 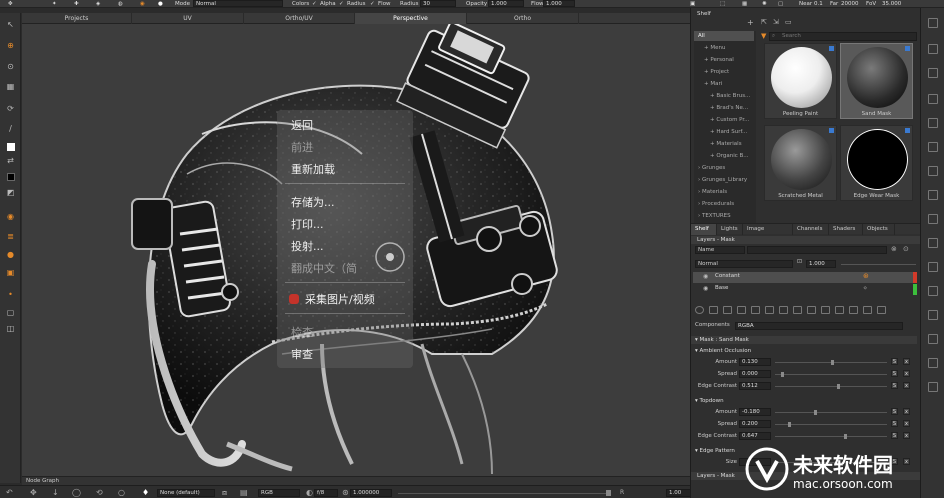 What do you see at coordinates (881, 310) in the screenshot?
I see `layer-more-icon` at bounding box center [881, 310].